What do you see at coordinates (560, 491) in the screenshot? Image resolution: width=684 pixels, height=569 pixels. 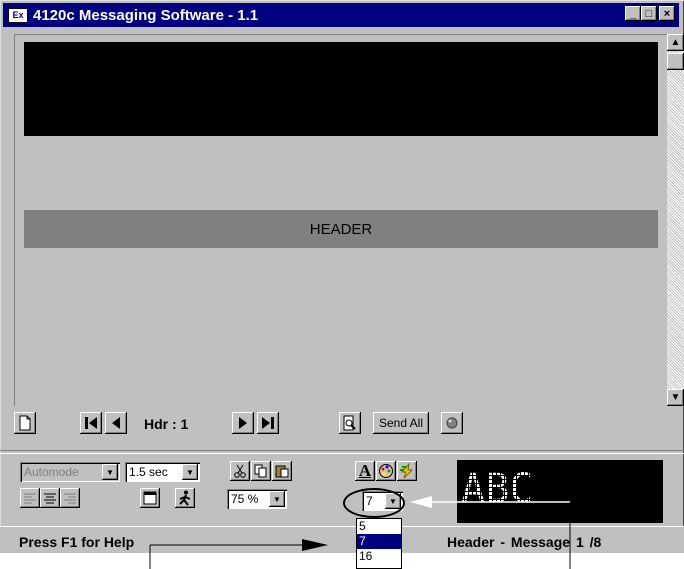 I see `led-preview-panel: ABC` at bounding box center [560, 491].